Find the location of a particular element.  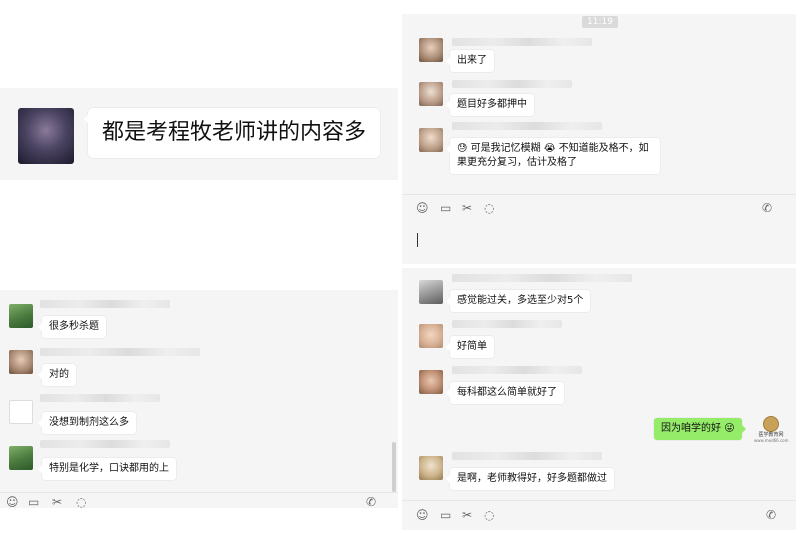

message-bubble: 出来了 is located at coordinates (470, 61).